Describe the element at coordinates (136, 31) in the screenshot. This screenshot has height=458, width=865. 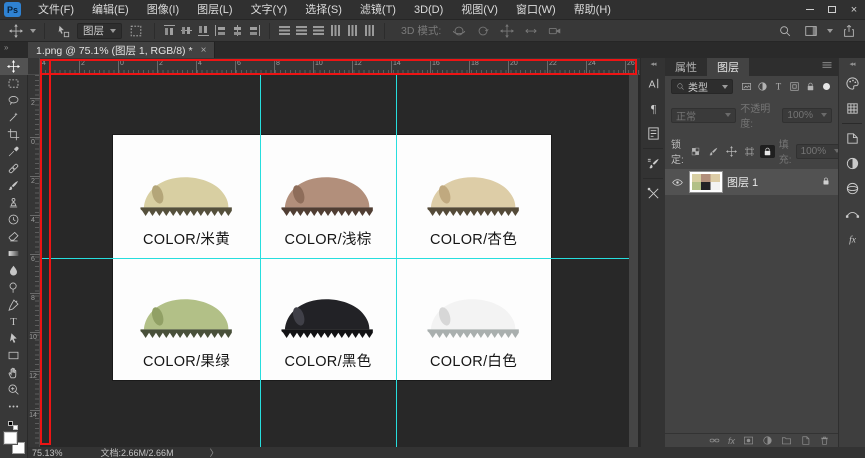
I see `show-transform-controls-icon` at that location.